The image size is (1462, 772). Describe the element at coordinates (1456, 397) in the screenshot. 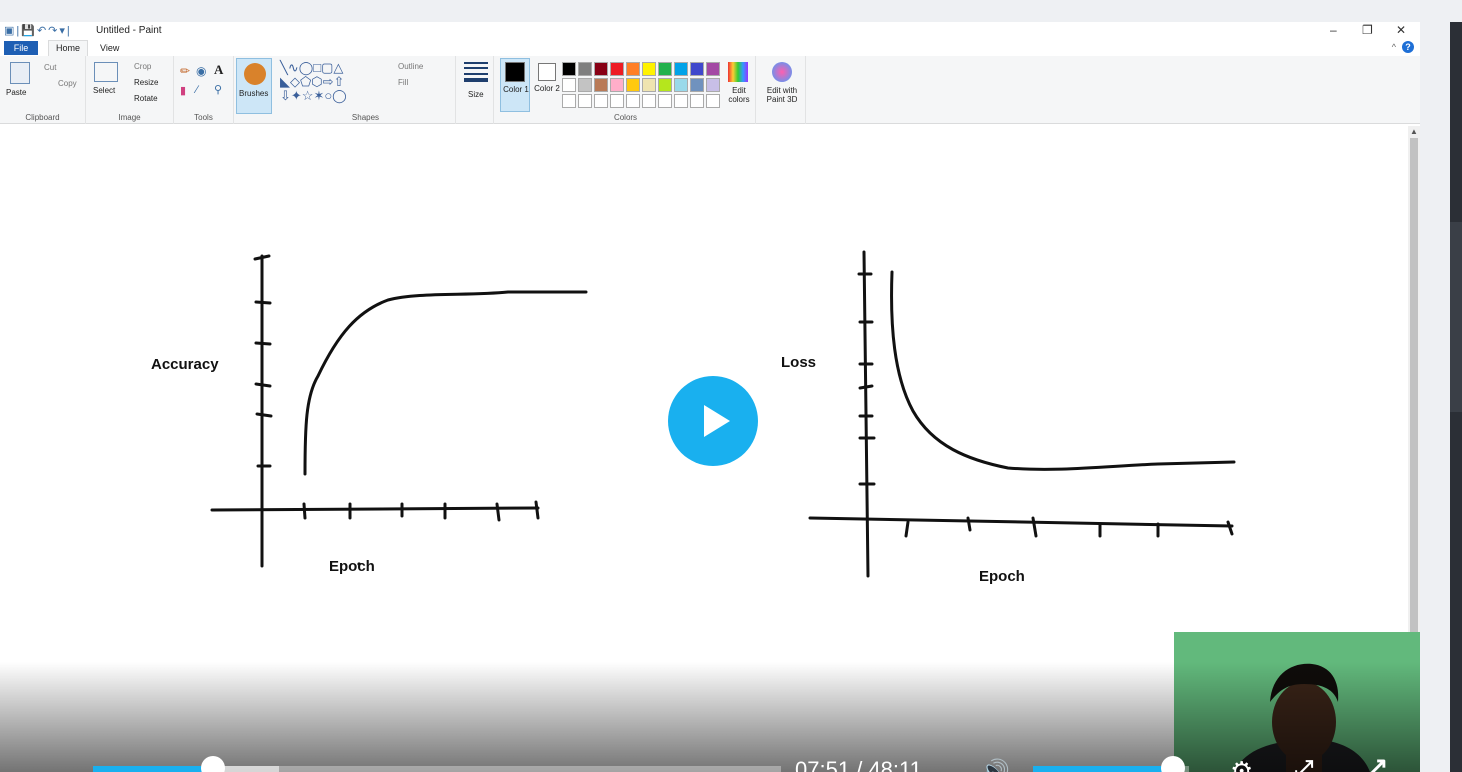

I see `right-sidebar-rail` at that location.